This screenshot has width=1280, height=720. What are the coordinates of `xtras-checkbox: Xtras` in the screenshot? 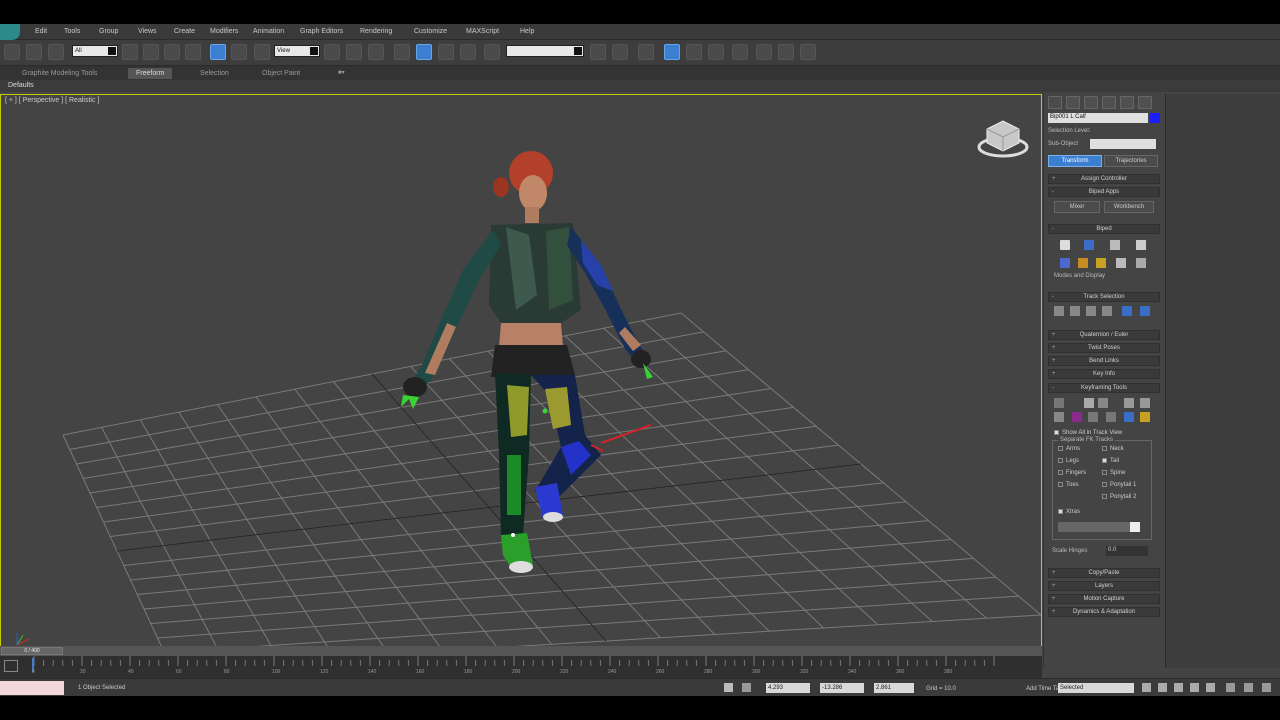 It's located at (1069, 512).